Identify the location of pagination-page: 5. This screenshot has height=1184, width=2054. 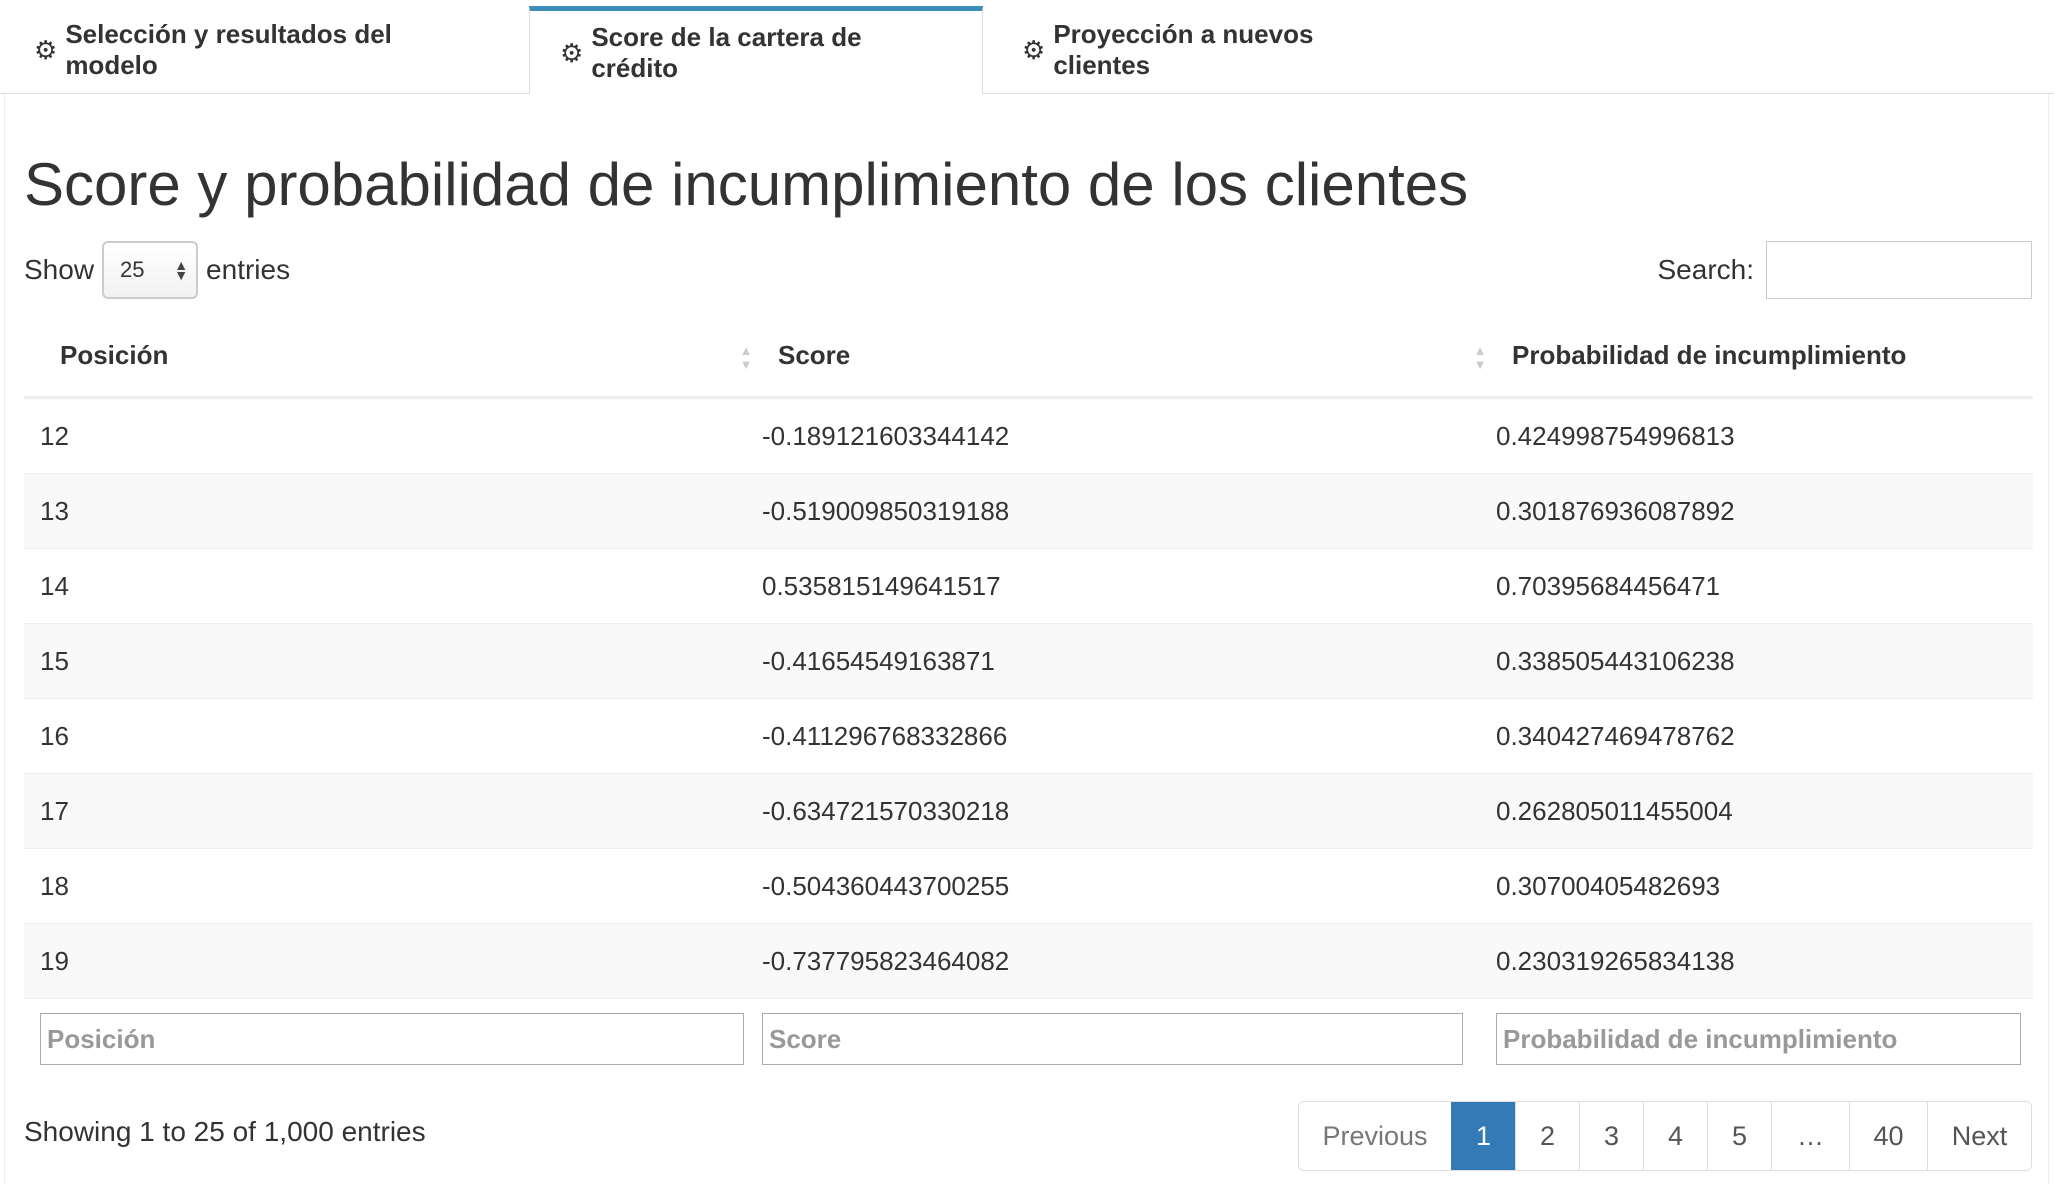
(1739, 1136).